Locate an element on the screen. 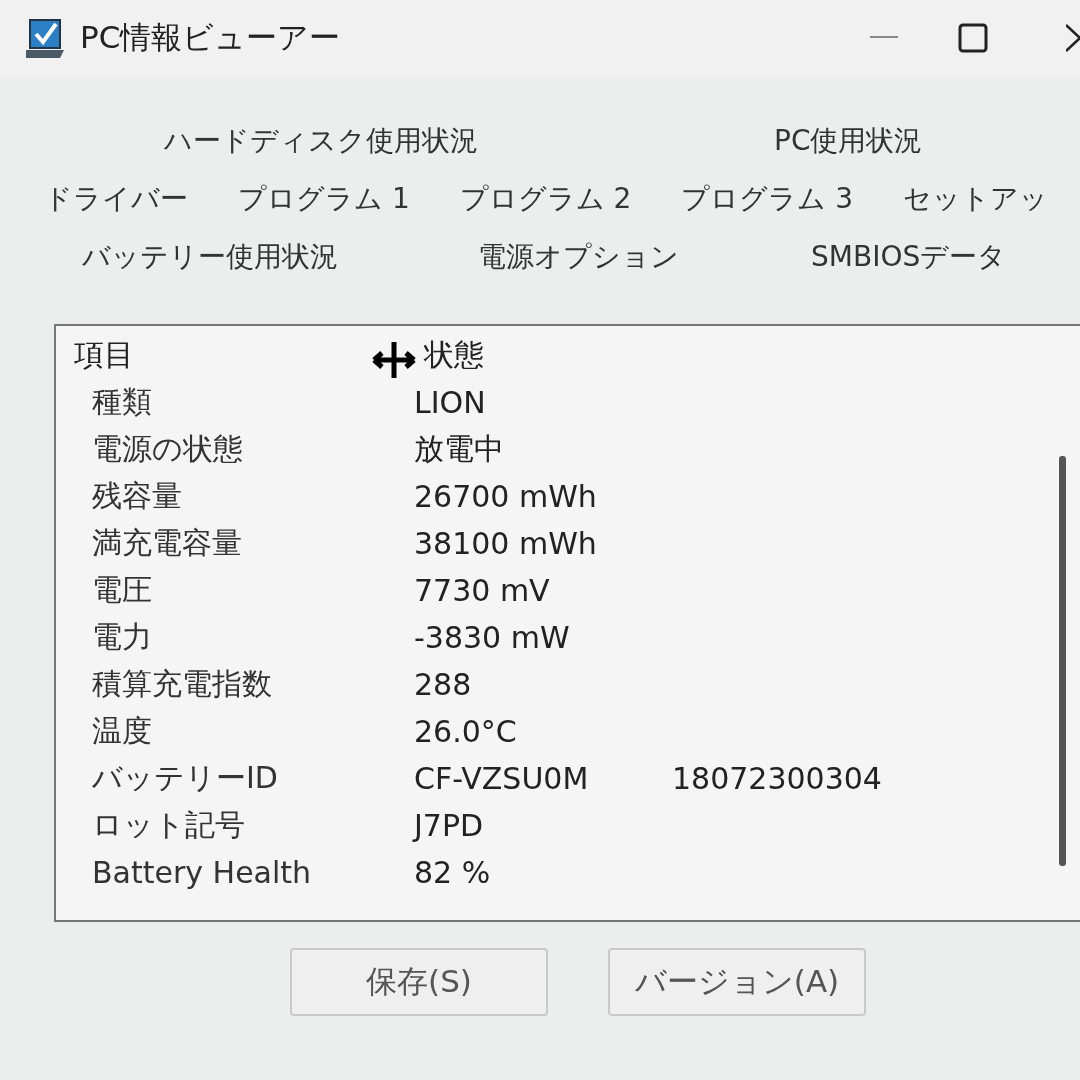 The height and width of the screenshot is (1080, 1080). tab: プログラム 2 is located at coordinates (545, 199).